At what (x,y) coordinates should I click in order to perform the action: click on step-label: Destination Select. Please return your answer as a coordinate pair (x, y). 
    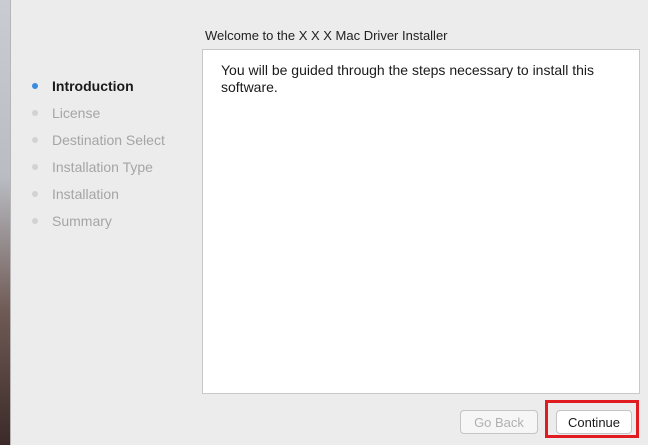
    Looking at the image, I should click on (108, 139).